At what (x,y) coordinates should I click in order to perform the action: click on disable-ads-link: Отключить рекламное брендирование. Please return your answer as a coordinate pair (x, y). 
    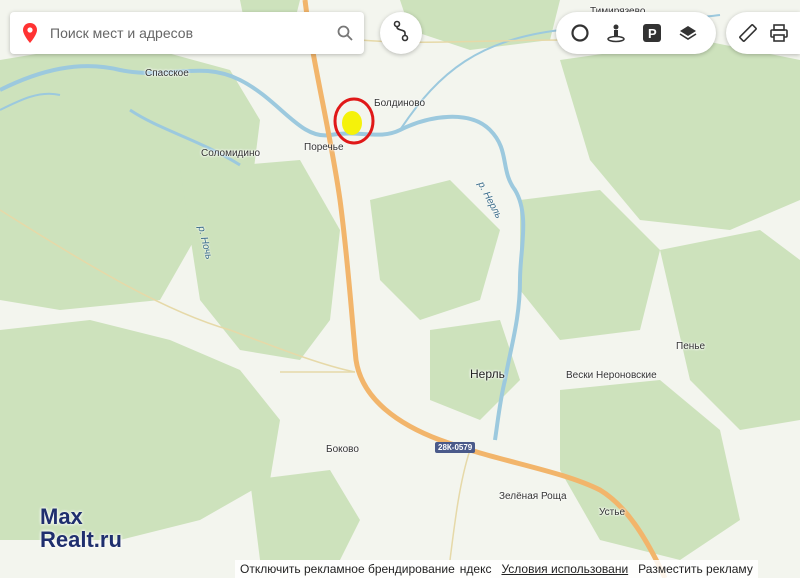
    Looking at the image, I should click on (347, 569).